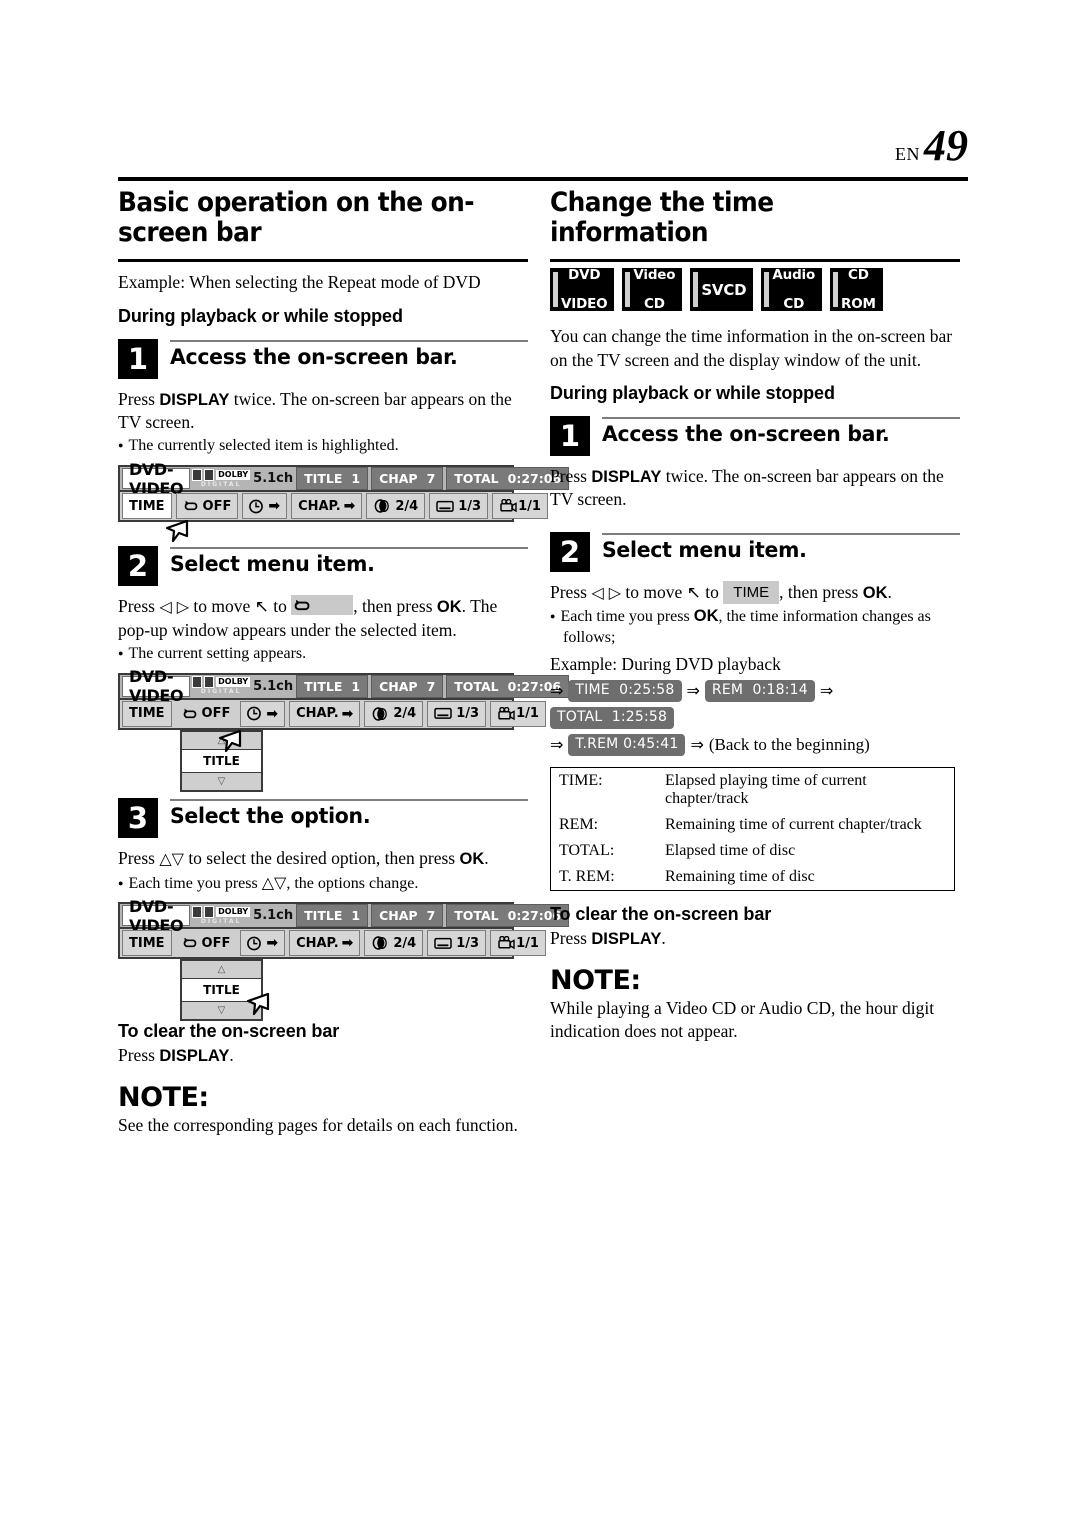 The height and width of the screenshot is (1528, 1080). Describe the element at coordinates (755, 290) in the screenshot. I see `disc-type-badges: DVD VIDEO Video CD SVCD Audio CD CD ROM` at that location.